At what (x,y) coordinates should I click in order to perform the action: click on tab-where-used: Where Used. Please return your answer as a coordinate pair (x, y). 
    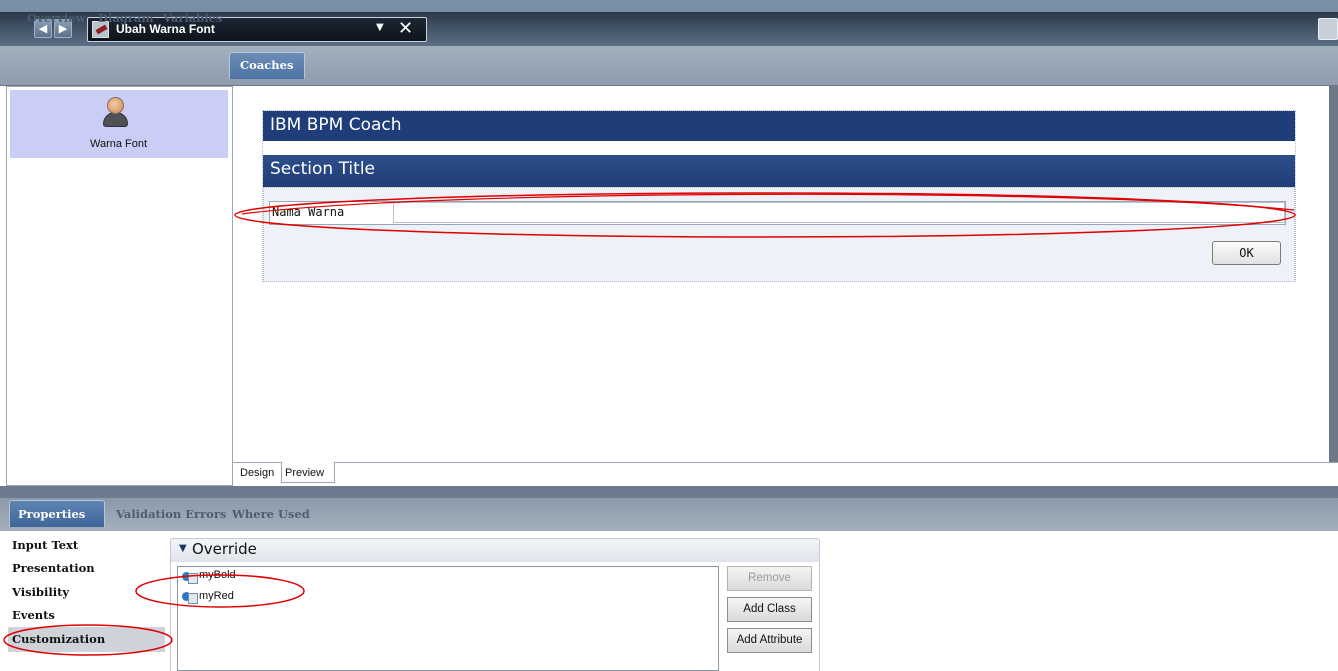
    Looking at the image, I should click on (271, 514).